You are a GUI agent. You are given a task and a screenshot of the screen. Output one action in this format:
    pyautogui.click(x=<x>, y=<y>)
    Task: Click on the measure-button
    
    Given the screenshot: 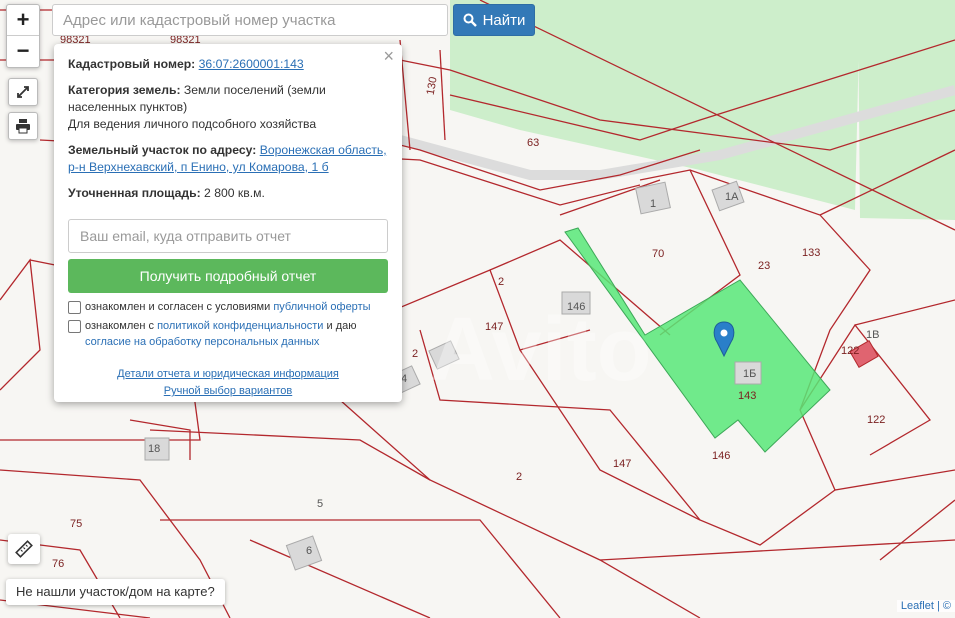 What is the action you would take?
    pyautogui.click(x=24, y=549)
    